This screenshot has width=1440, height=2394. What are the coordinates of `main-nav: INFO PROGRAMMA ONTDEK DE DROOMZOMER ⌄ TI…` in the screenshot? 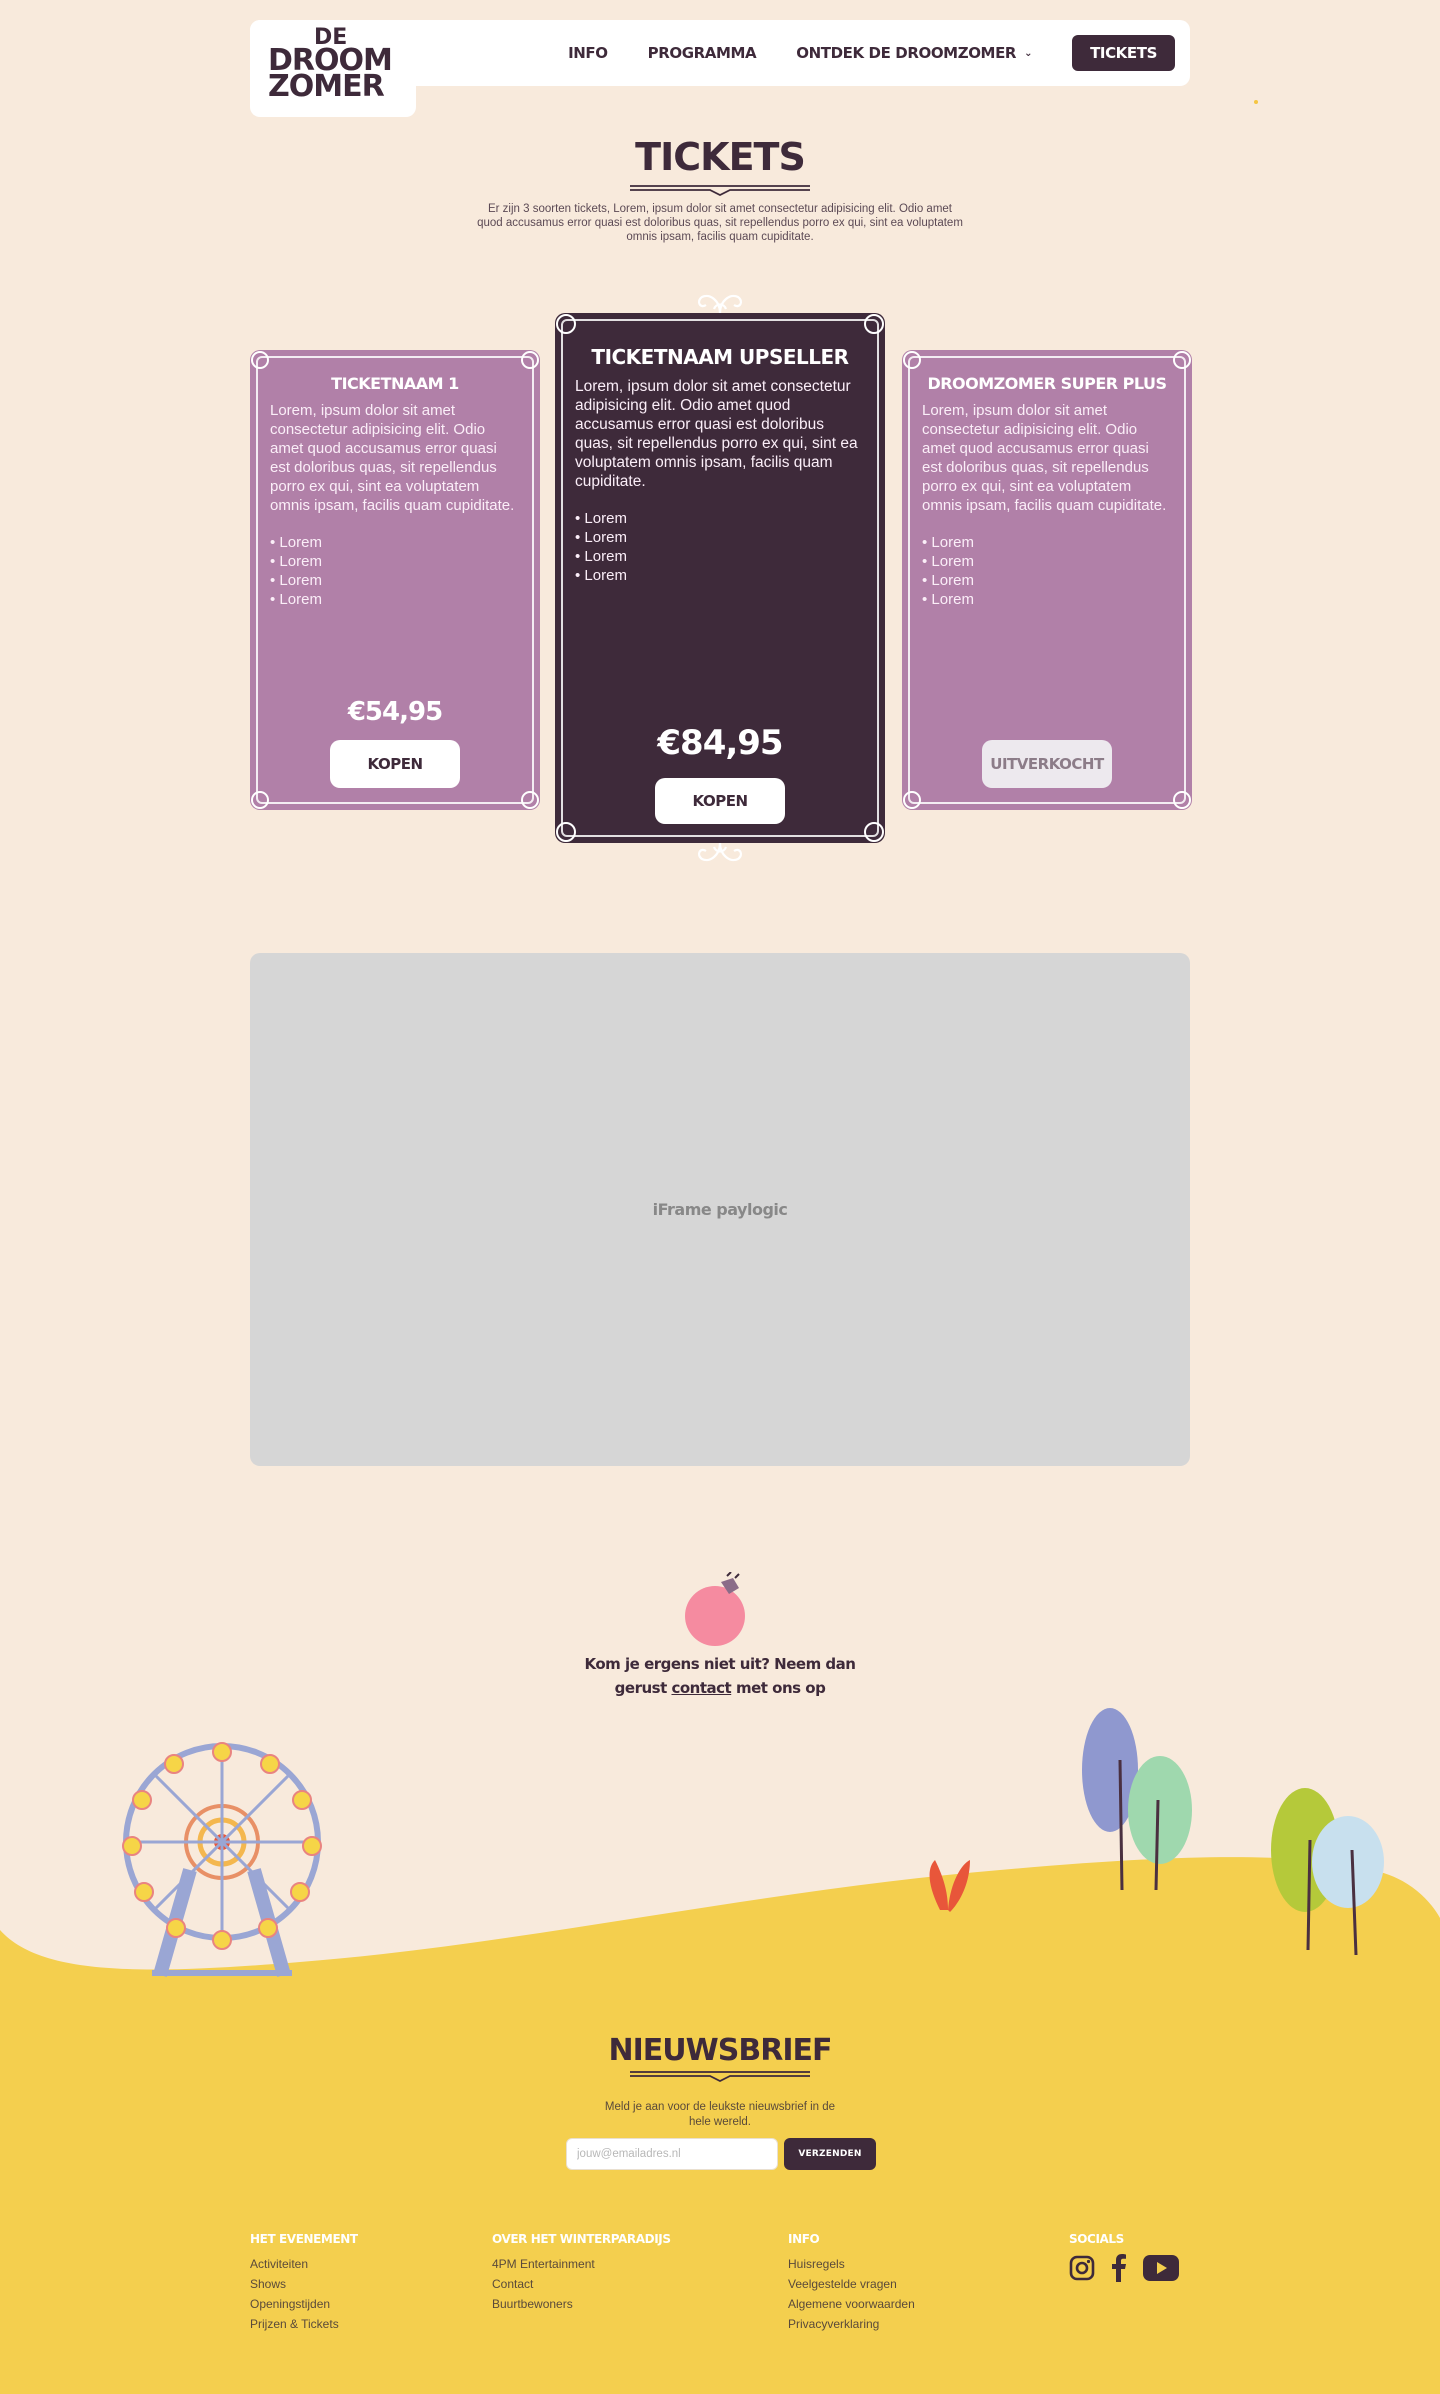 It's located at (871, 53).